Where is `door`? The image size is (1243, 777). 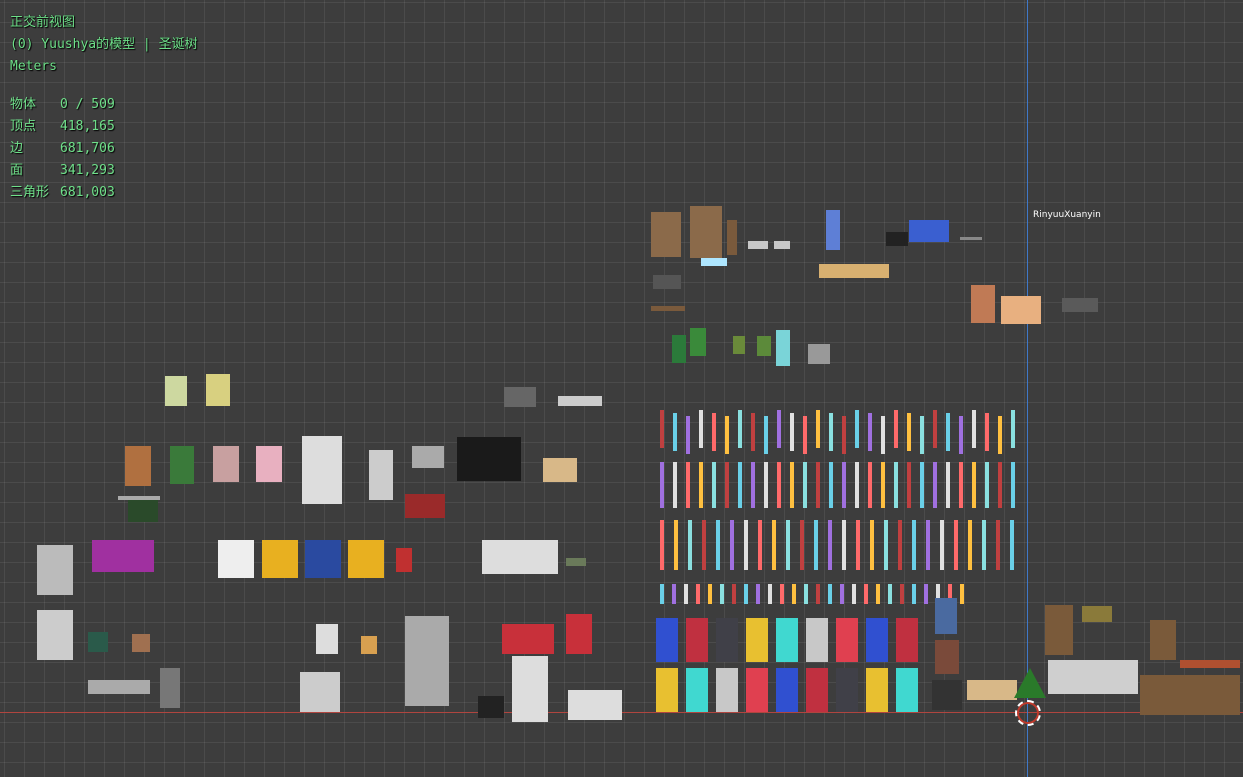
door is located at coordinates (947, 657).